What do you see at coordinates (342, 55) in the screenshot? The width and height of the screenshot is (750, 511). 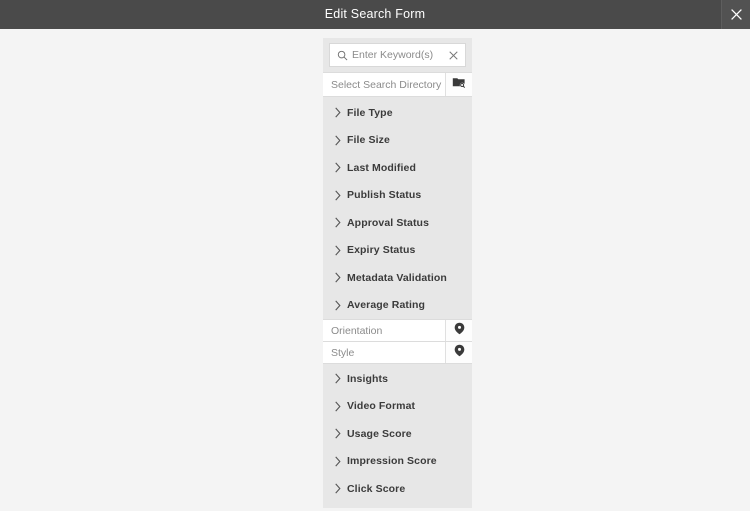 I see `search-icon` at bounding box center [342, 55].